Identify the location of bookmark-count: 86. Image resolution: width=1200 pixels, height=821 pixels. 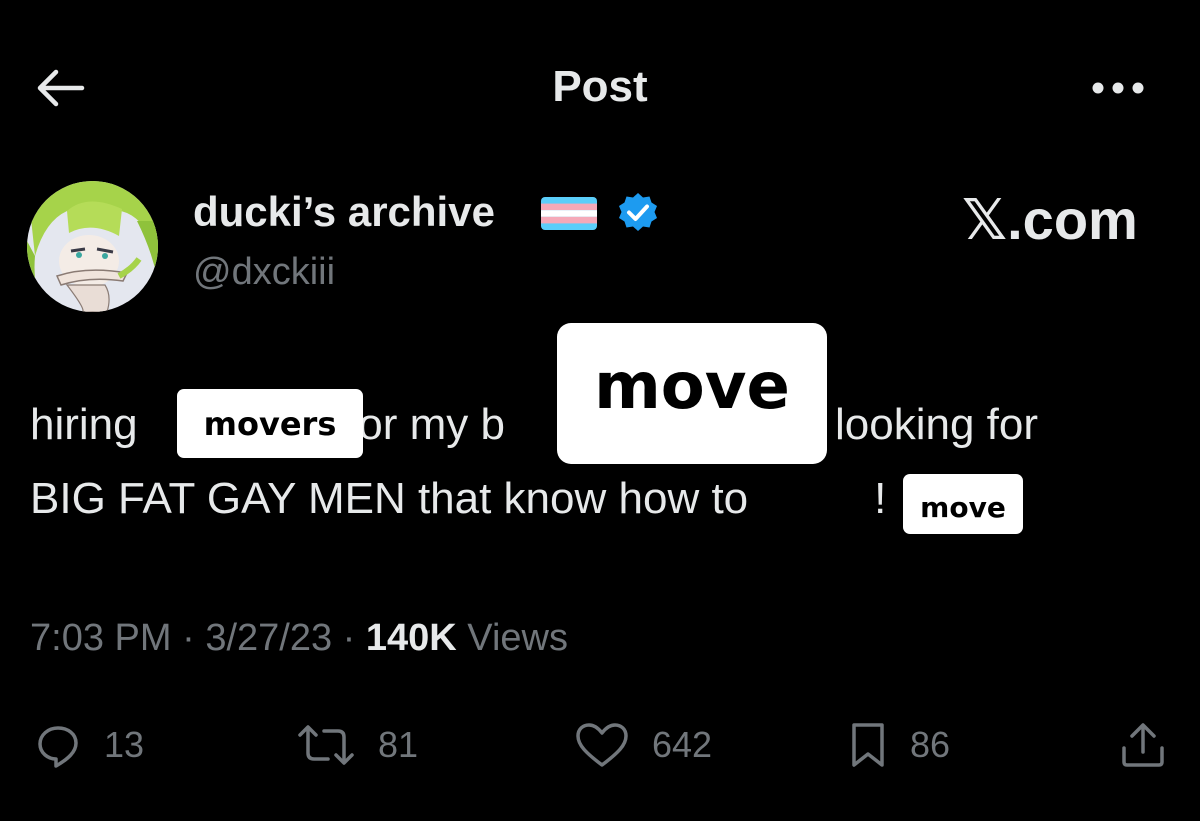
(930, 744).